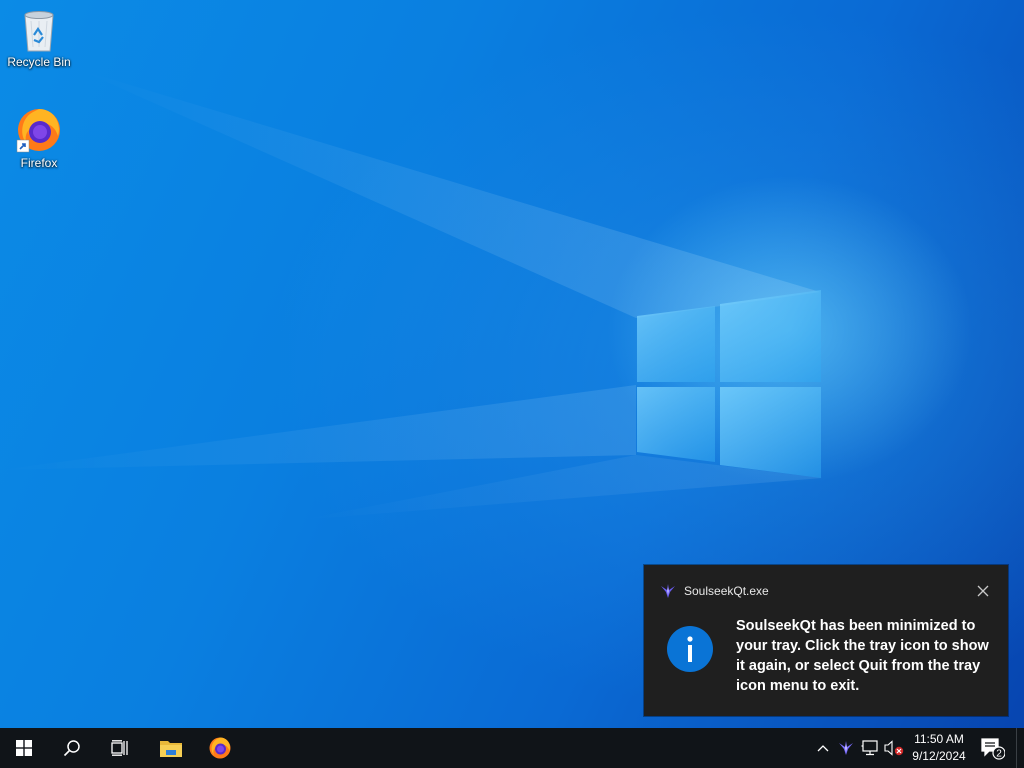 Image resolution: width=1024 pixels, height=768 pixels. I want to click on taskbar-firefox, so click(220, 748).